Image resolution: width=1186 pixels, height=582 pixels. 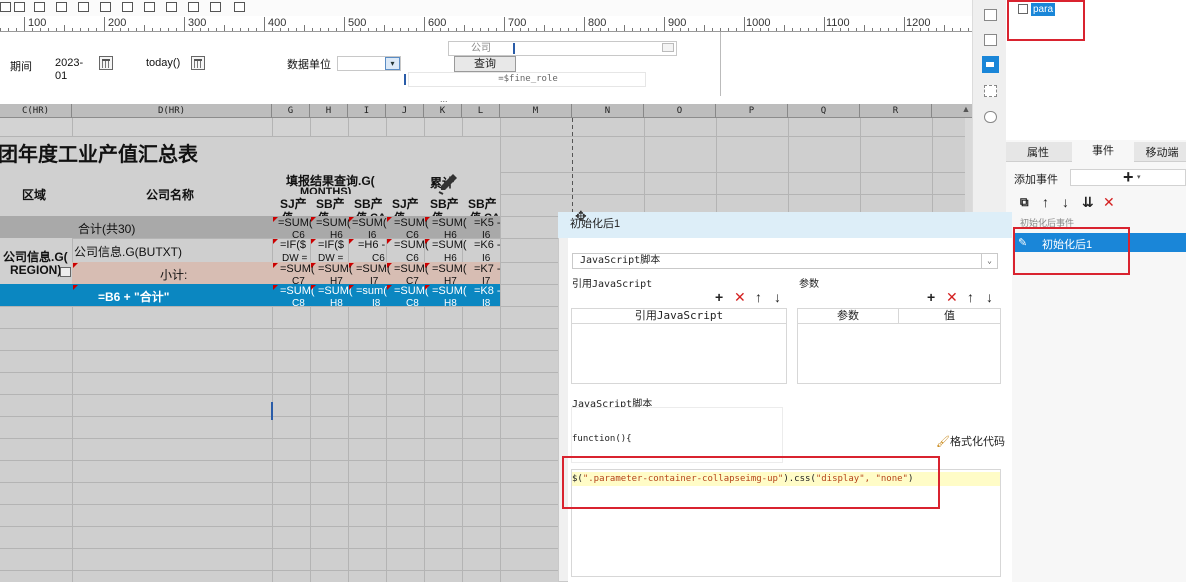 I want to click on formula-cell: =K6 -, so click(x=487, y=245).